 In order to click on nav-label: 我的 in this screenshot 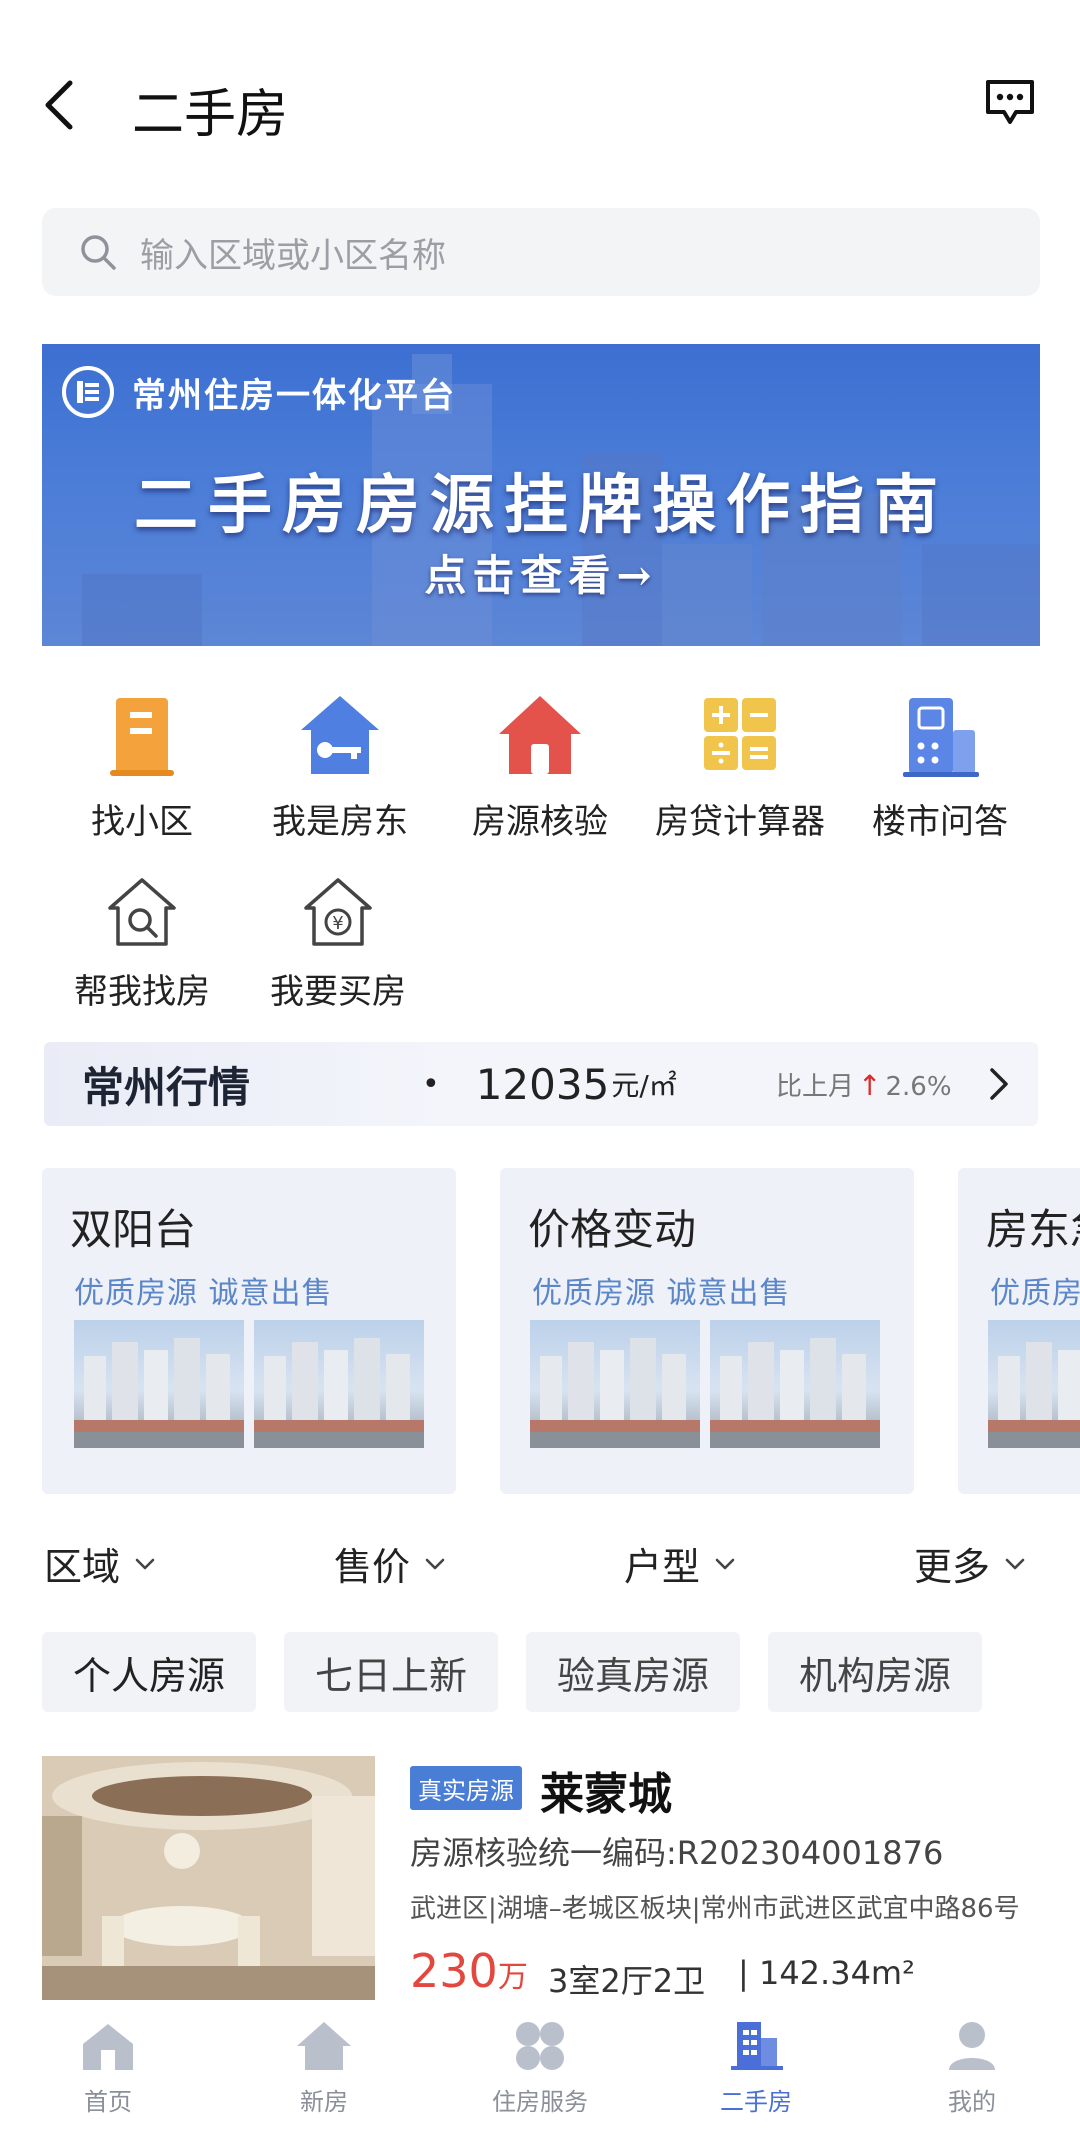, I will do `click(972, 2102)`.